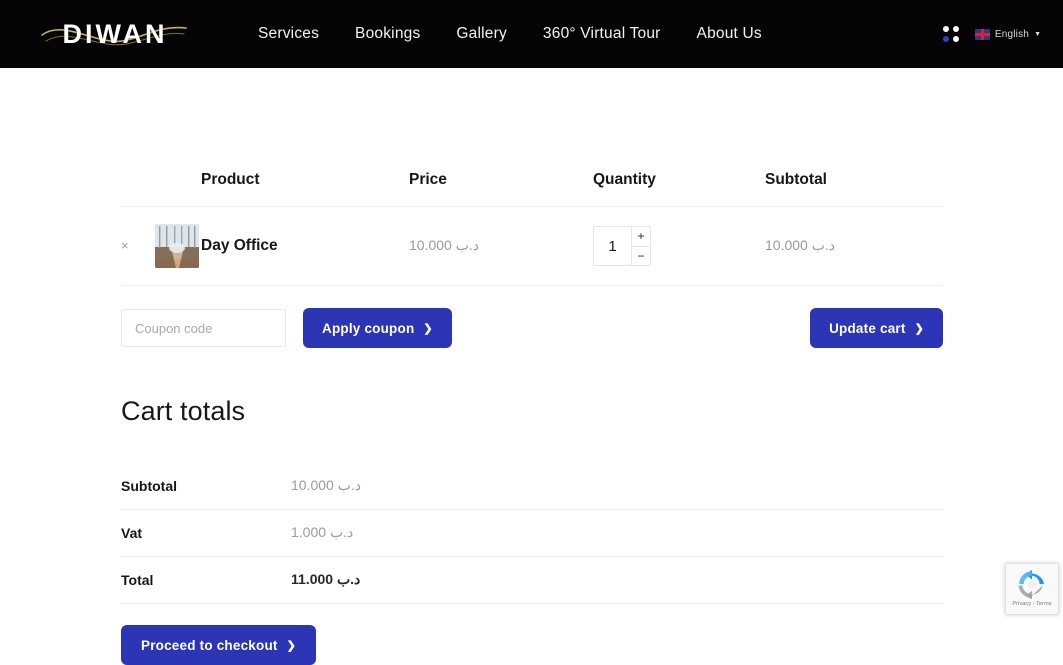  I want to click on coupon-actions-row: Apply coupon ❯ Update cart ❯, so click(532, 328).